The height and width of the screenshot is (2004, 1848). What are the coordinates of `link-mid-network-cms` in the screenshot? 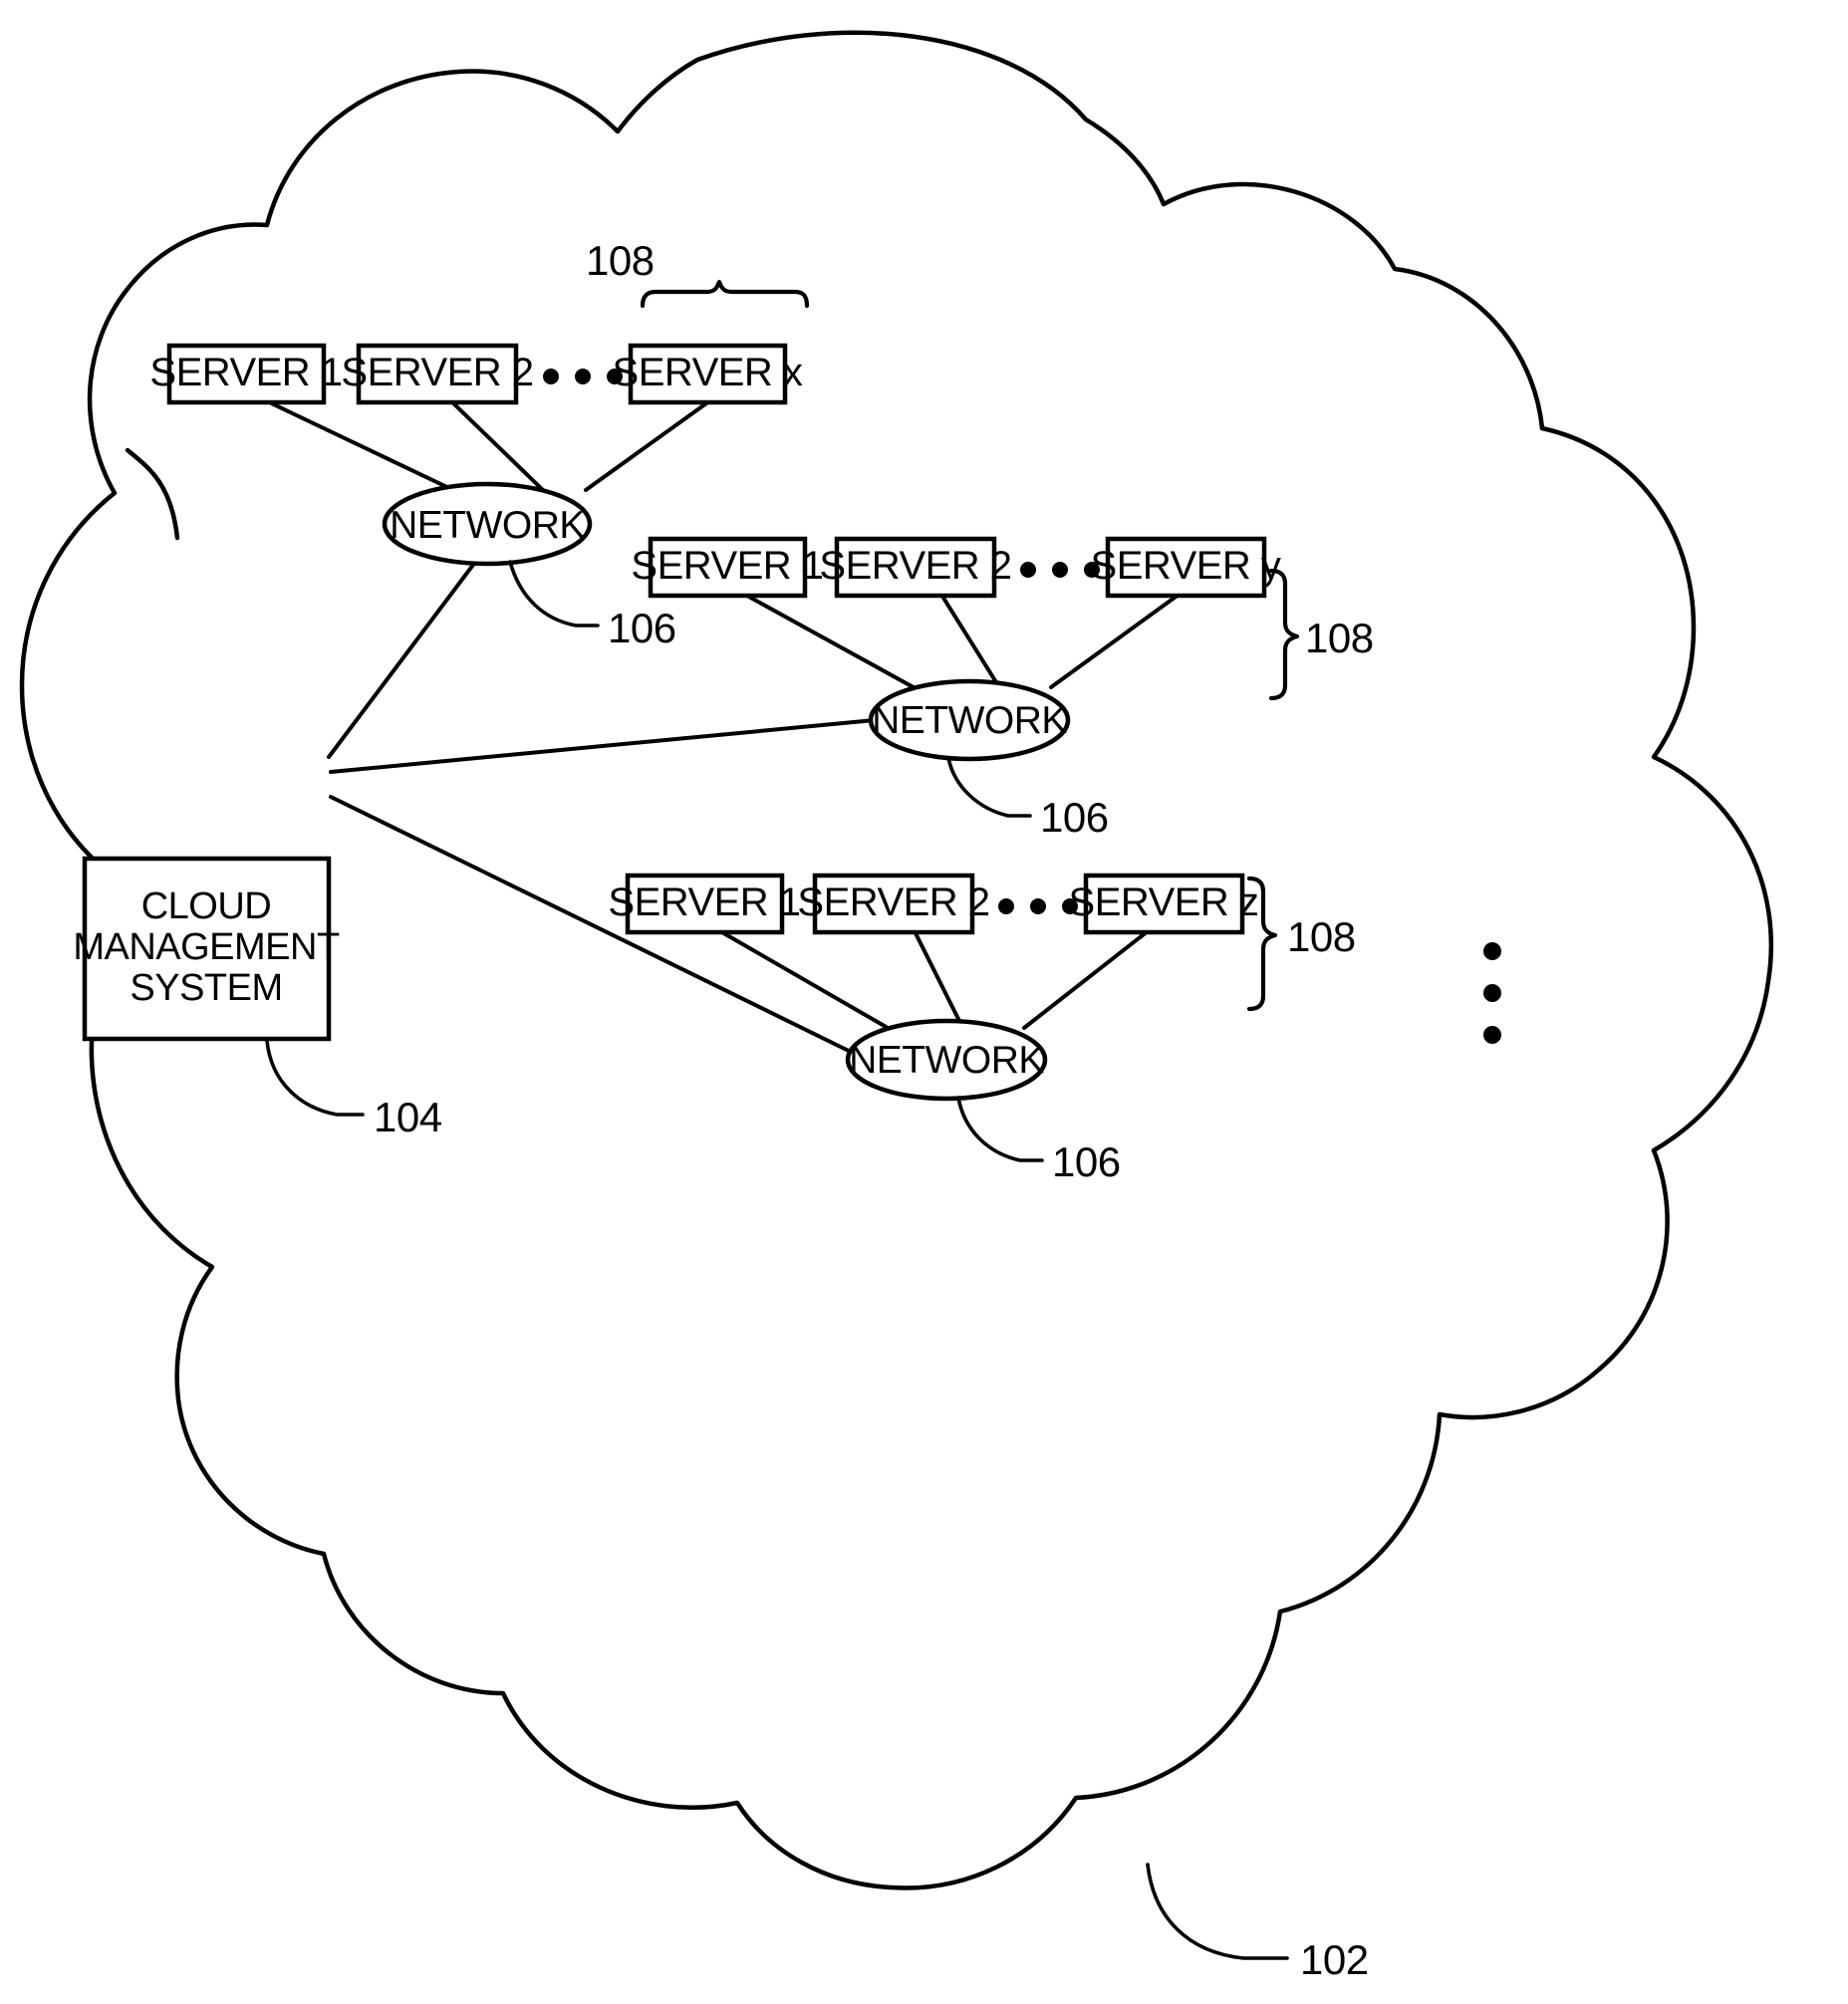 It's located at (603, 746).